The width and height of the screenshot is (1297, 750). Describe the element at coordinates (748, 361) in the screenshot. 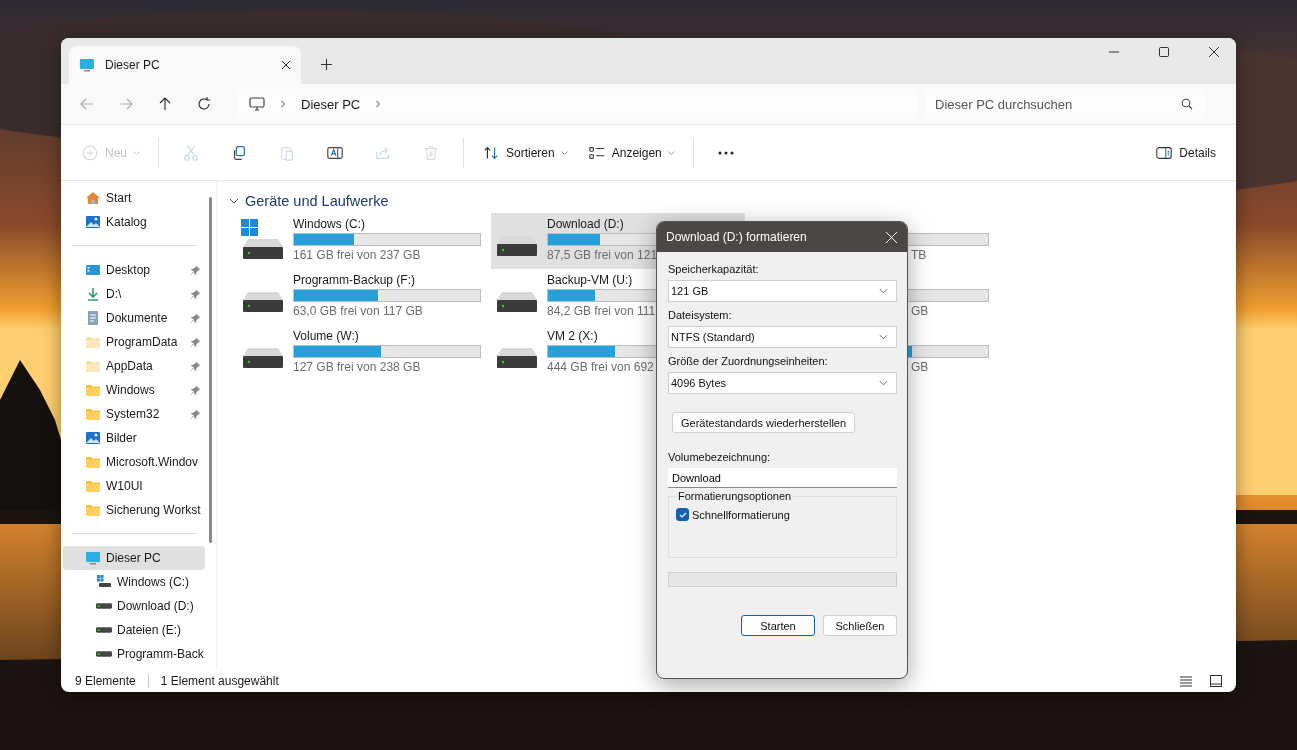

I see `field-label: Größe der Zuordnungseinheiten:` at that location.